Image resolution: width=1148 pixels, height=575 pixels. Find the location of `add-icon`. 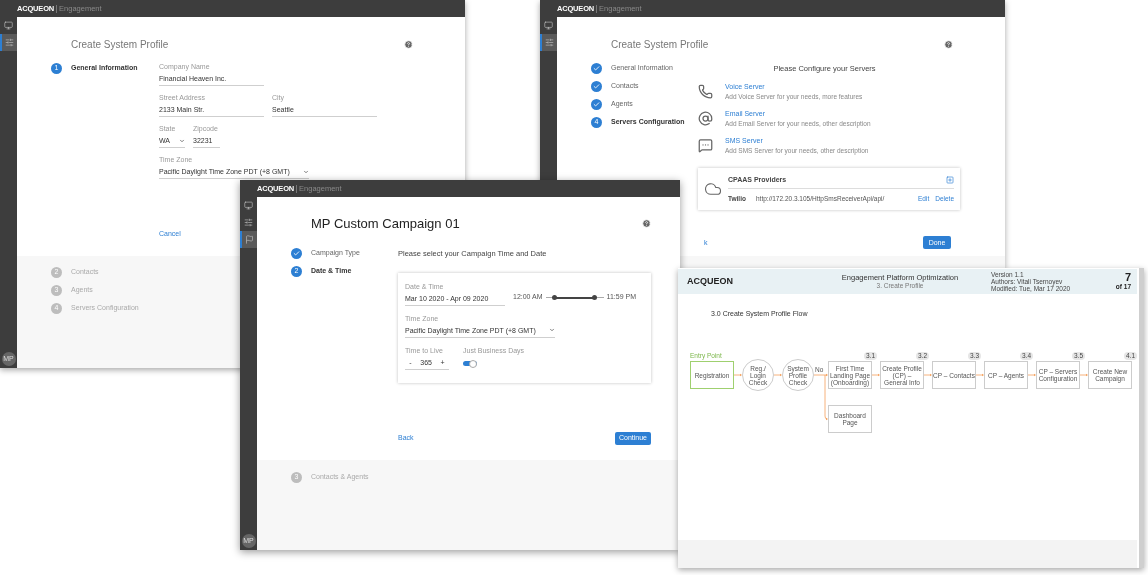

add-icon is located at coordinates (950, 179).